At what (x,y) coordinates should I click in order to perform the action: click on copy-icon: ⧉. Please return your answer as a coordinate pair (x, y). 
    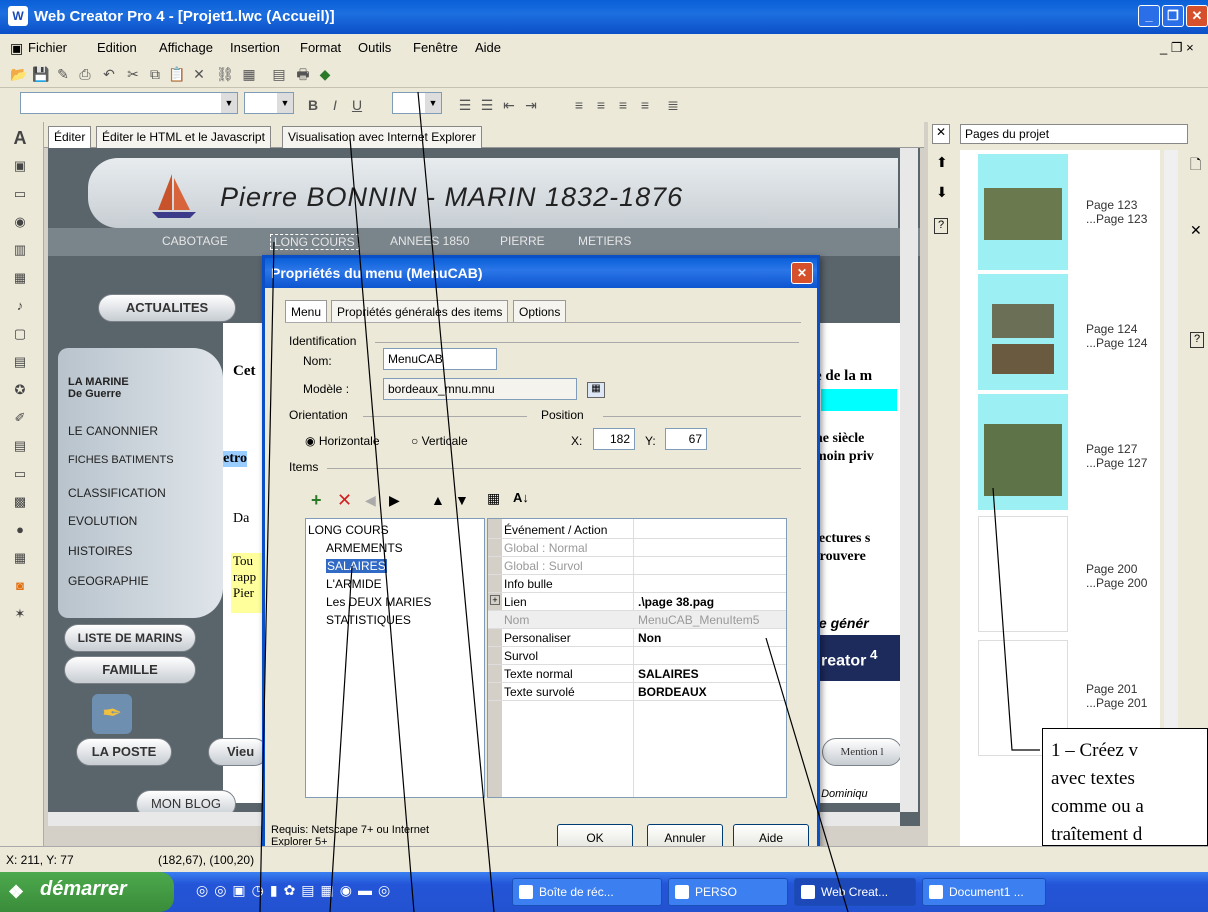
    Looking at the image, I should click on (155, 74).